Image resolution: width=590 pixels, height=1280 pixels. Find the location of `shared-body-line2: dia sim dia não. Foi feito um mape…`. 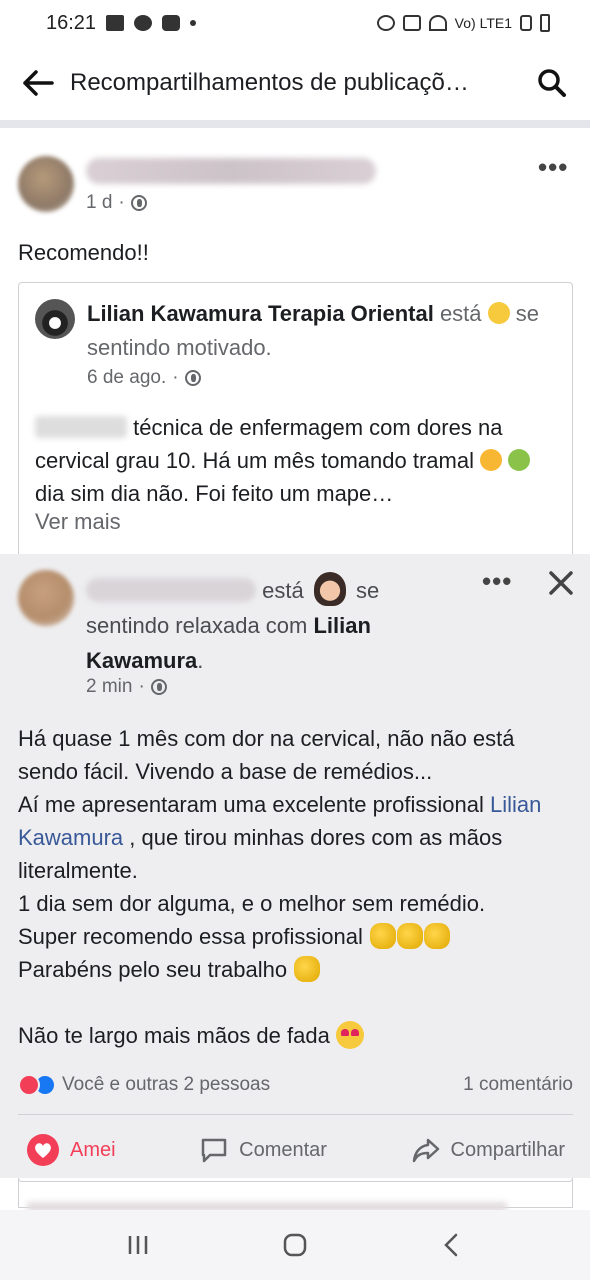

shared-body-line2: dia sim dia não. Foi feito um mape… is located at coordinates (214, 493).